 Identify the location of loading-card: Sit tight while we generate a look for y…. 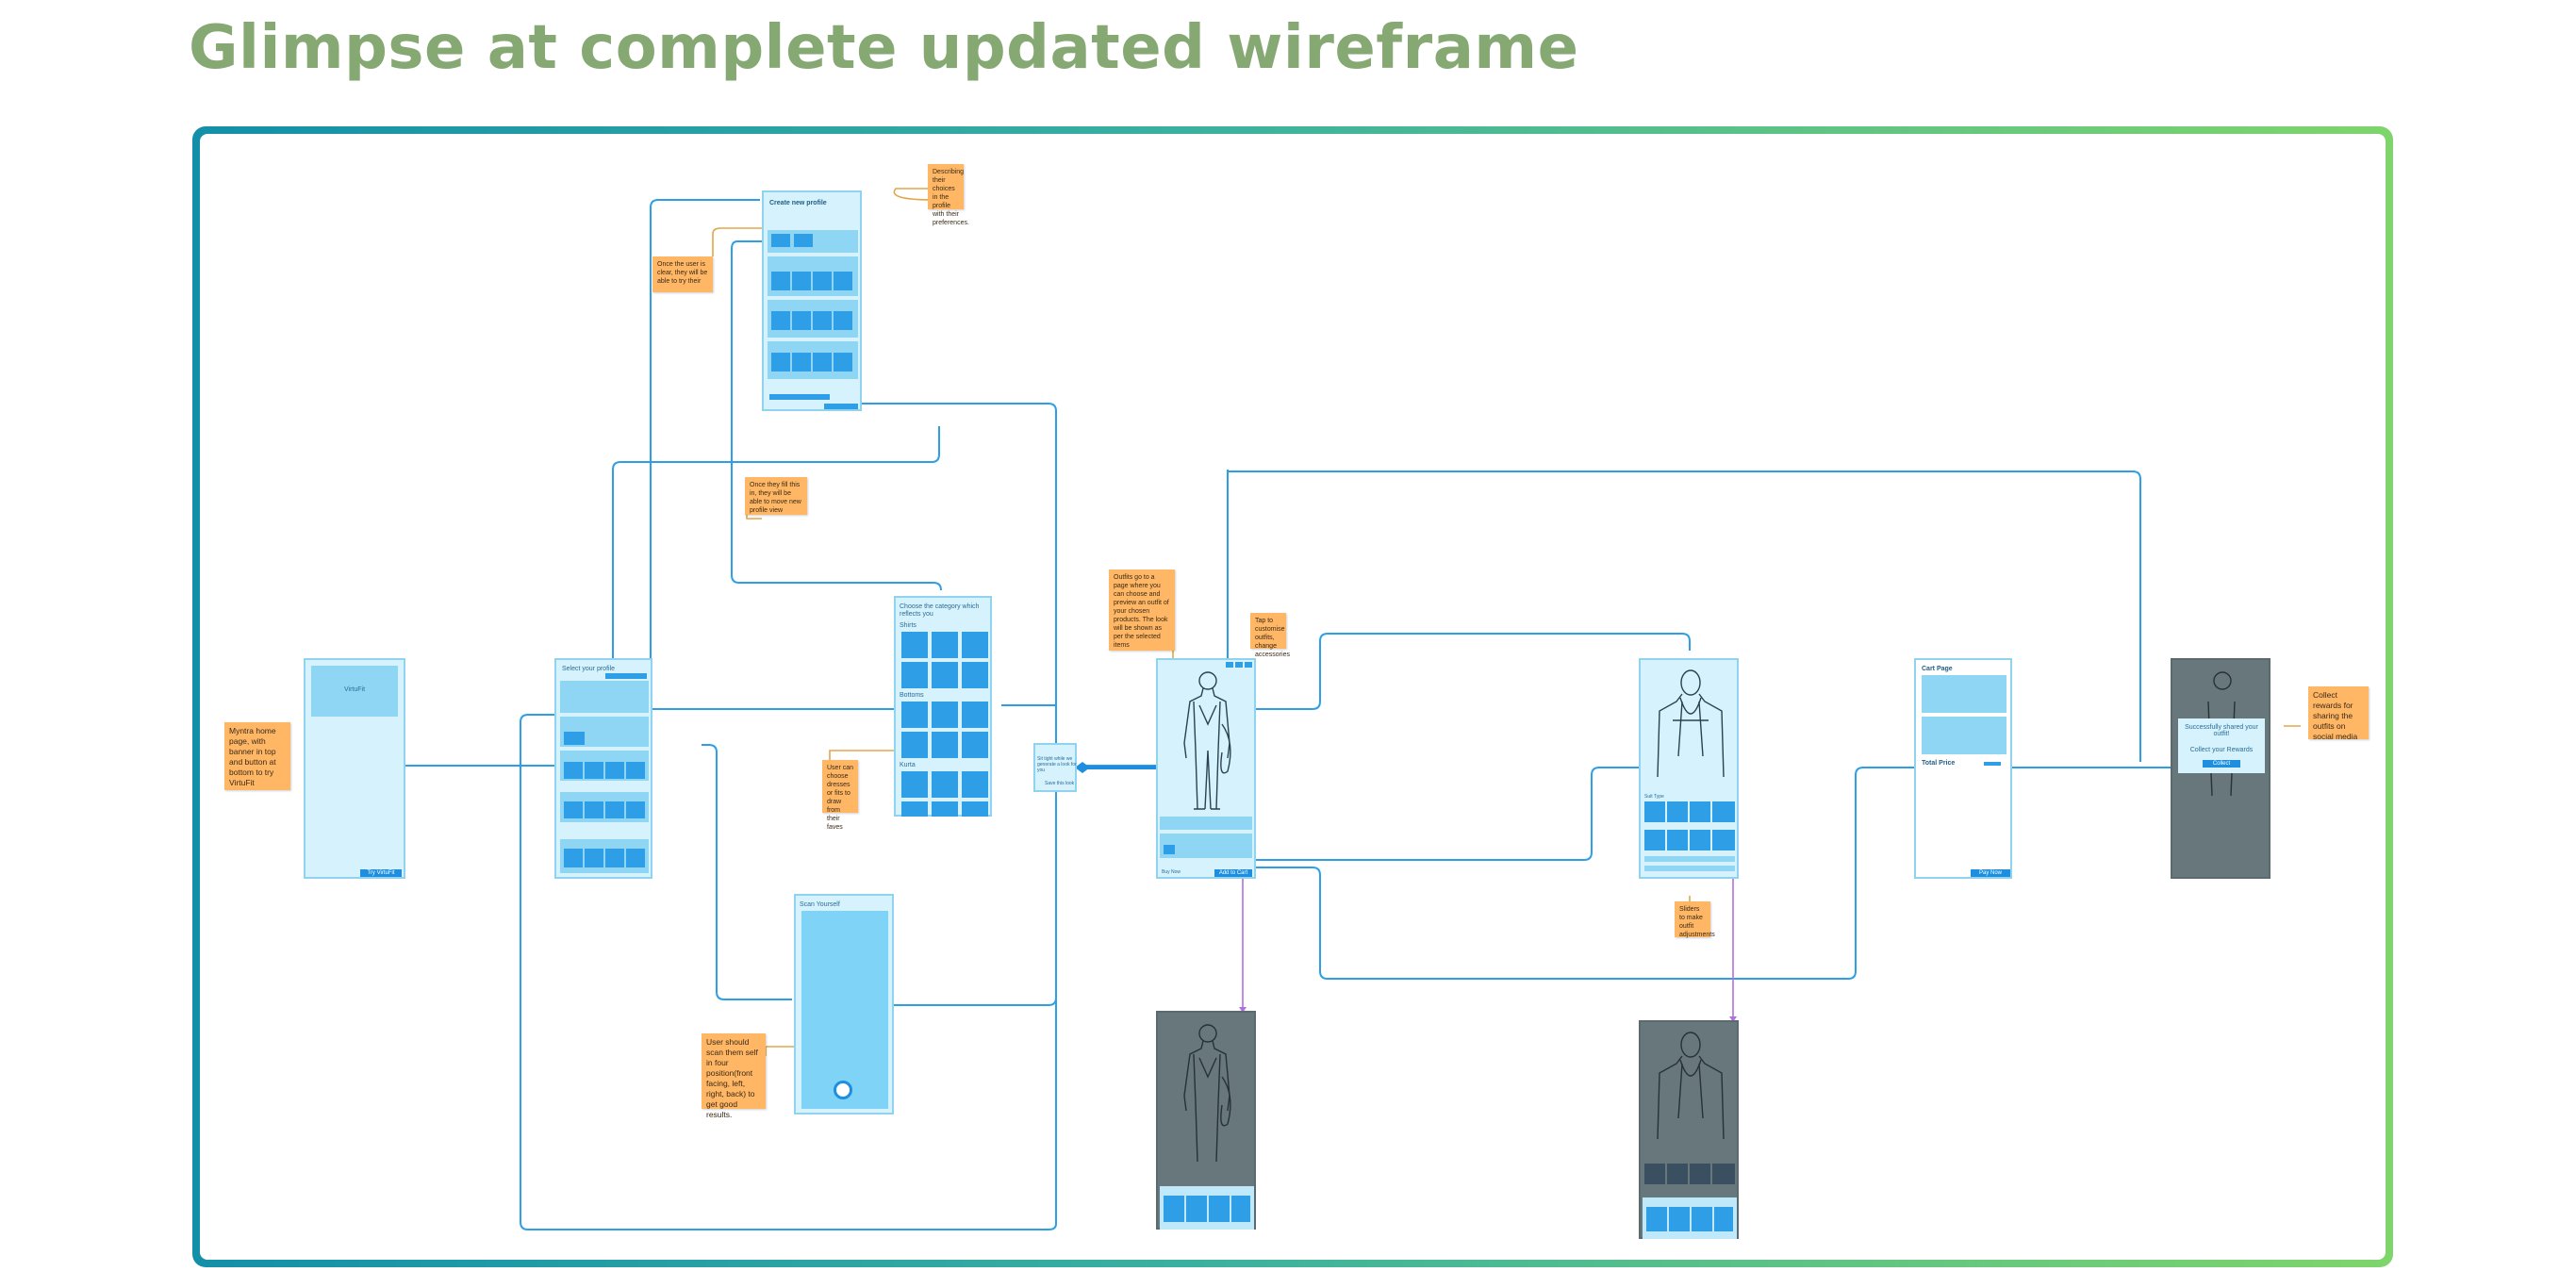
(1055, 767).